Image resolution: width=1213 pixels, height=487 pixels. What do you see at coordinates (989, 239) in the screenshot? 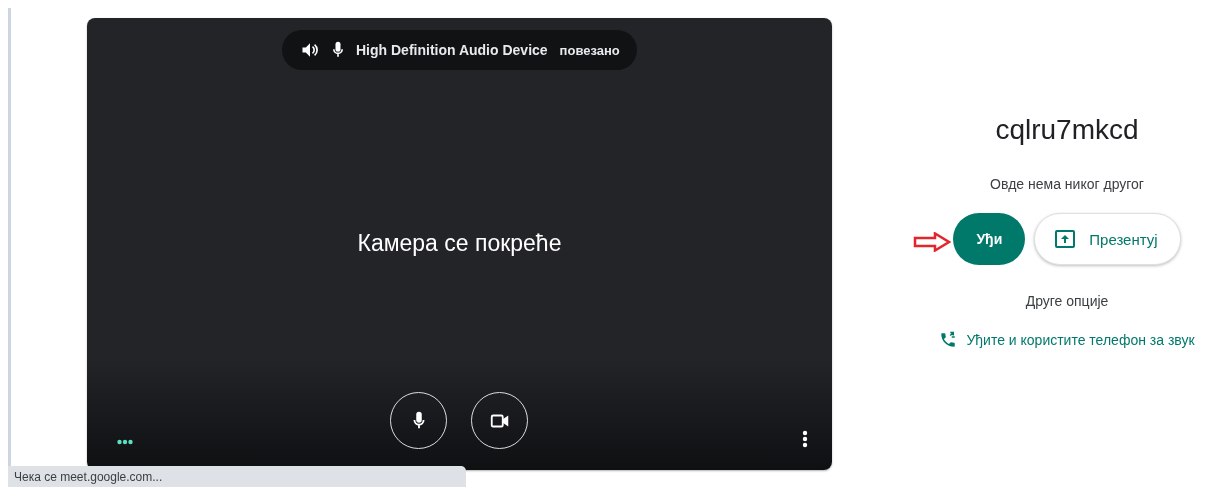
I see `join-button: Уђи` at bounding box center [989, 239].